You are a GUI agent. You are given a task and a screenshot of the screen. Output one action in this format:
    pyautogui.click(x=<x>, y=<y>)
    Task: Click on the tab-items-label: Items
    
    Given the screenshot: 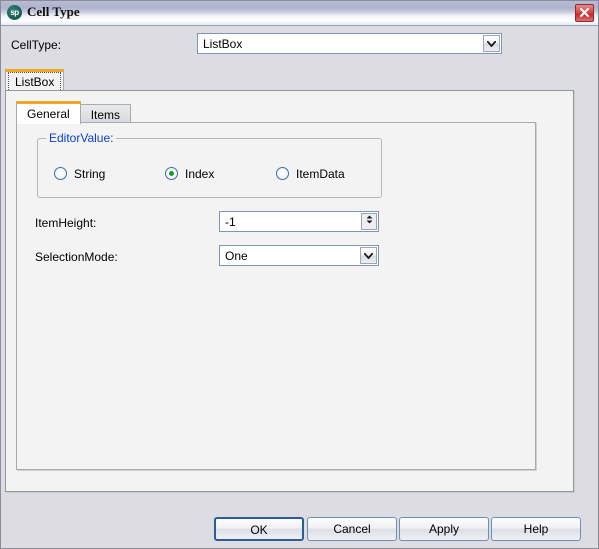 What is the action you would take?
    pyautogui.click(x=105, y=115)
    